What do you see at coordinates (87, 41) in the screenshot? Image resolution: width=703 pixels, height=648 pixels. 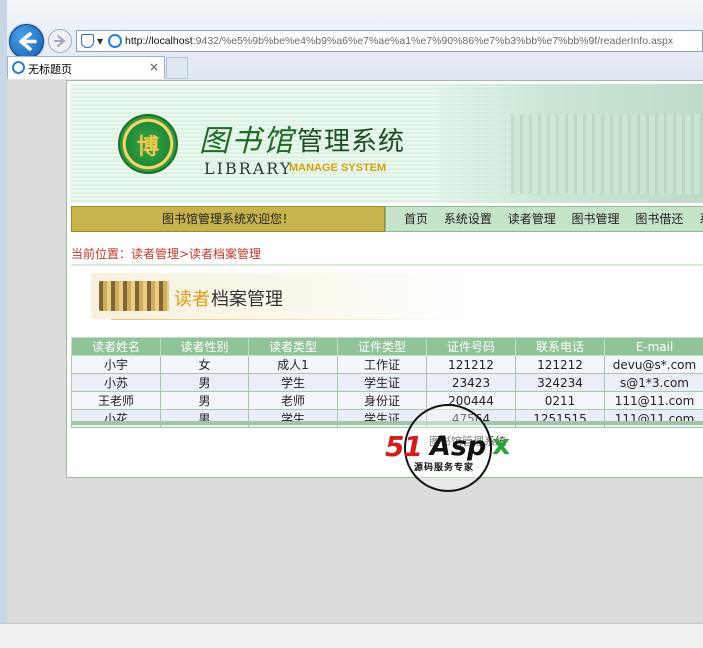 I see `shield-icon` at bounding box center [87, 41].